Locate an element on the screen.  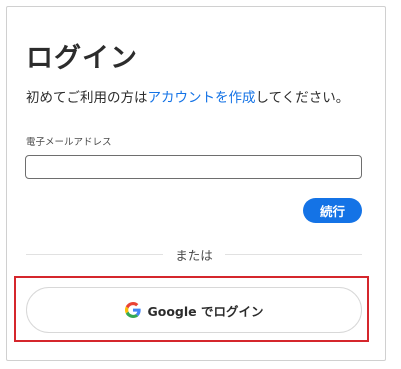
google-login-label: Google でログイン is located at coordinates (205, 311).